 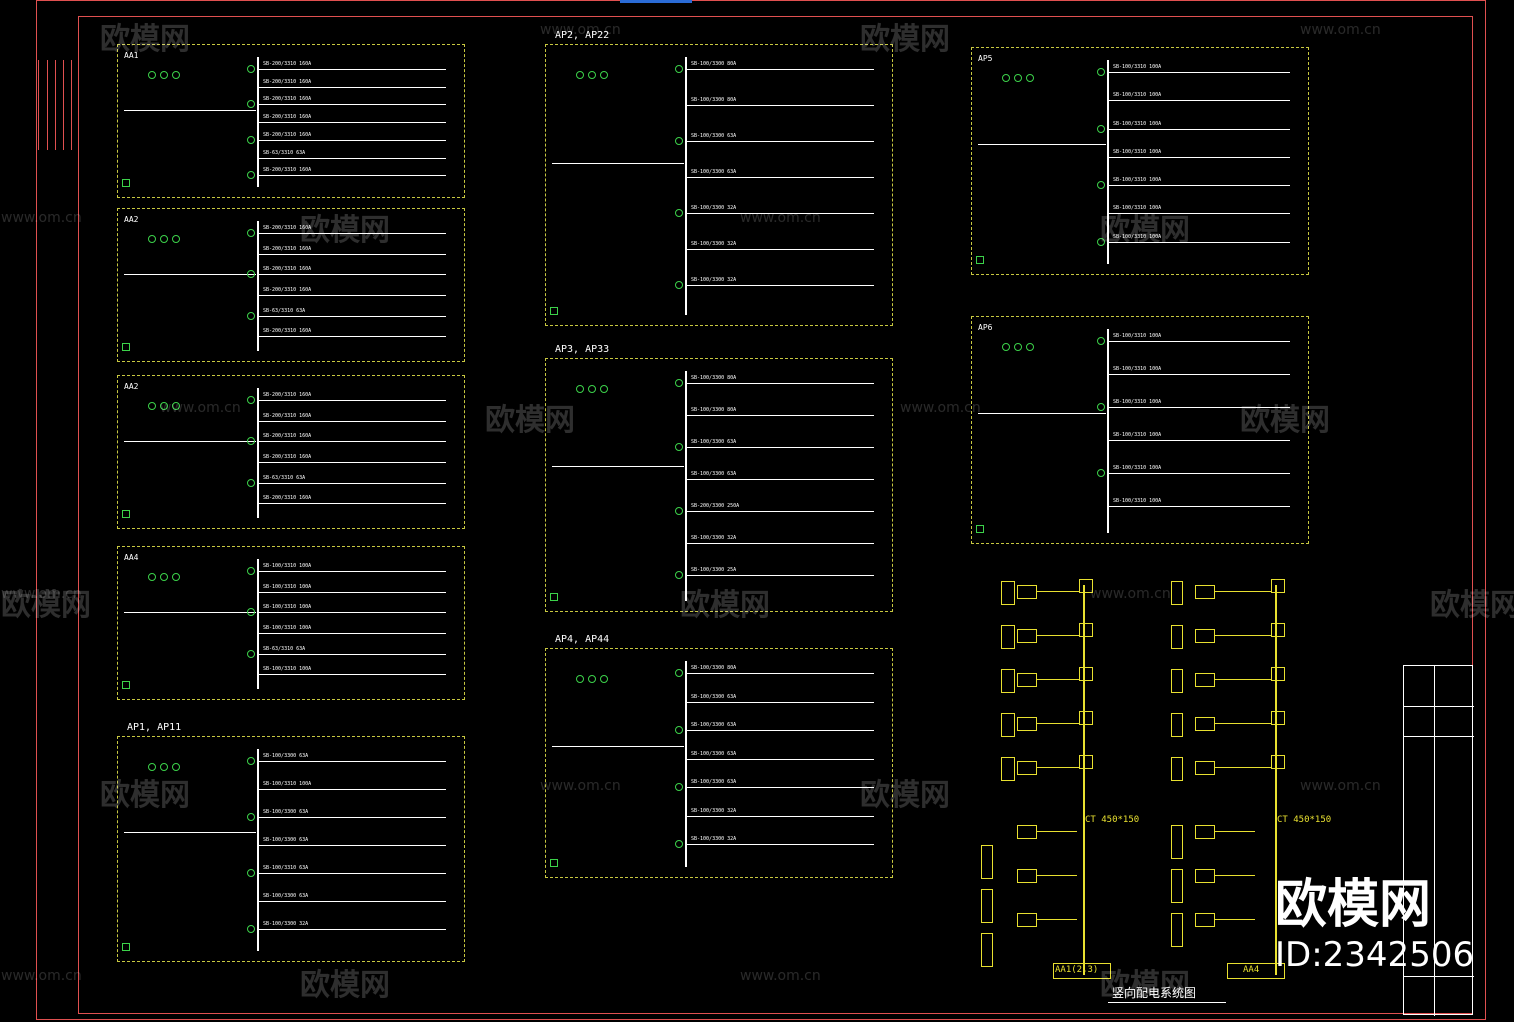 What do you see at coordinates (1086, 762) in the screenshot?
I see `floor-box` at bounding box center [1086, 762].